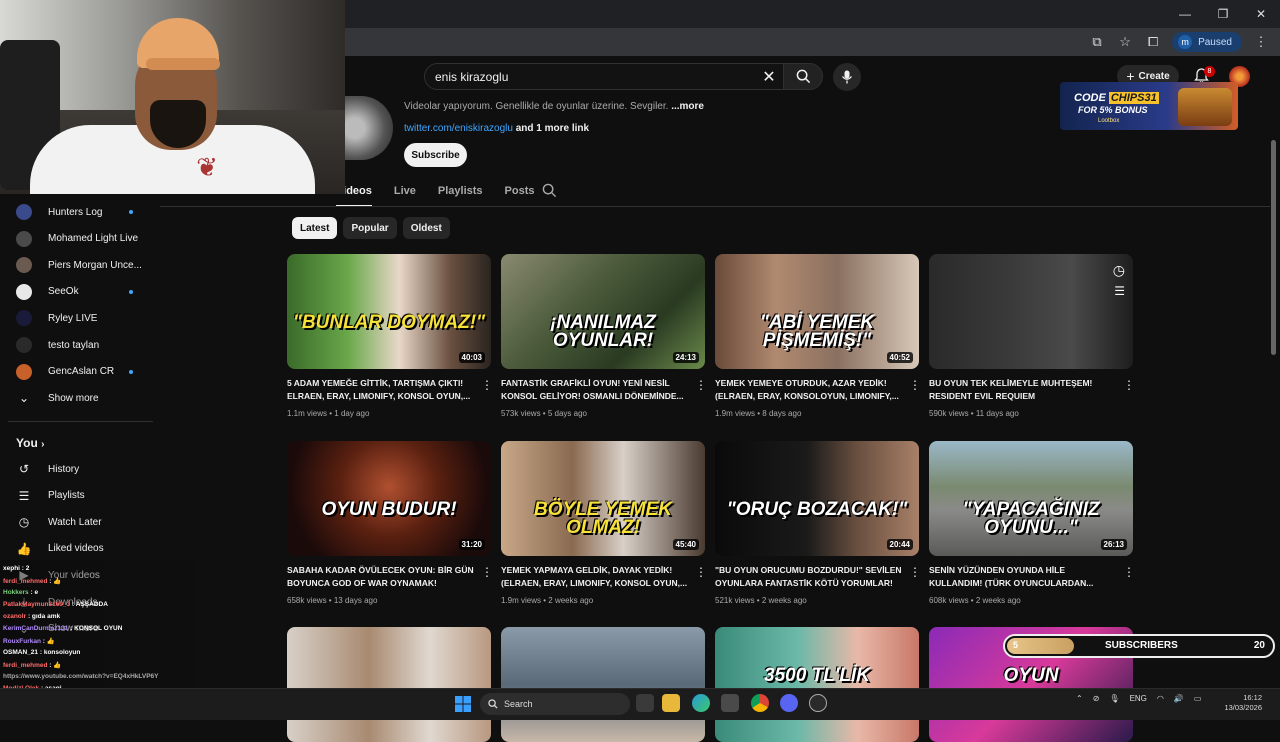 The image size is (1280, 742). What do you see at coordinates (1207, 42) in the screenshot?
I see `profile-paused-button: m Paused` at bounding box center [1207, 42].